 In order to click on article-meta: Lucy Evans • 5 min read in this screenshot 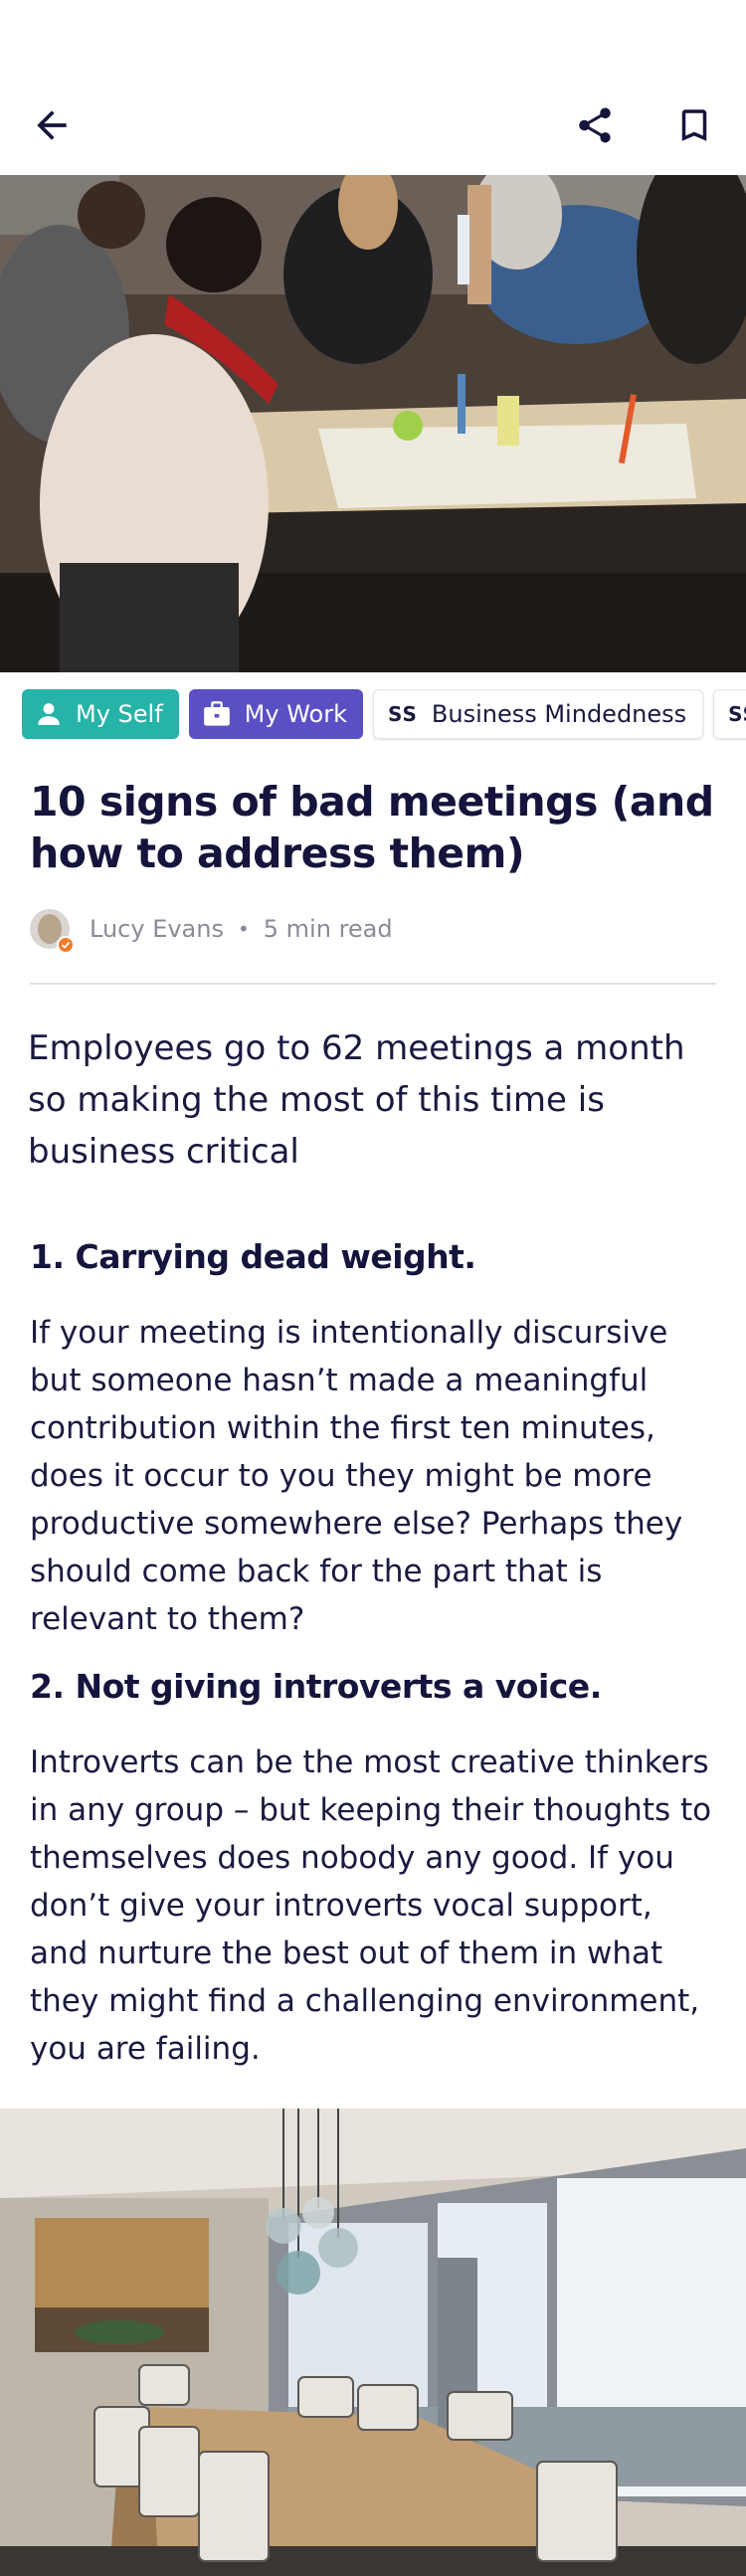, I will do `click(211, 930)`.